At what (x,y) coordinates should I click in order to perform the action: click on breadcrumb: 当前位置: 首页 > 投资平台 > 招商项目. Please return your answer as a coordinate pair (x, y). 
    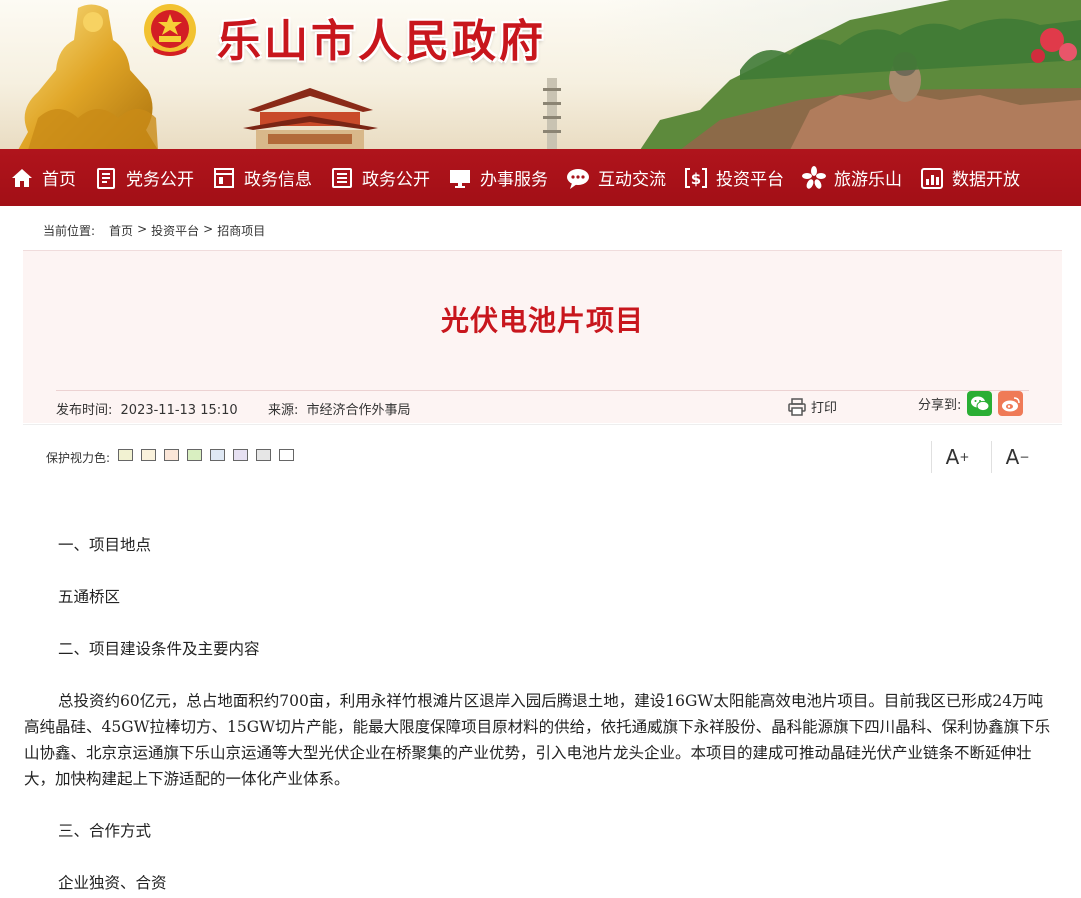
    Looking at the image, I should click on (154, 230).